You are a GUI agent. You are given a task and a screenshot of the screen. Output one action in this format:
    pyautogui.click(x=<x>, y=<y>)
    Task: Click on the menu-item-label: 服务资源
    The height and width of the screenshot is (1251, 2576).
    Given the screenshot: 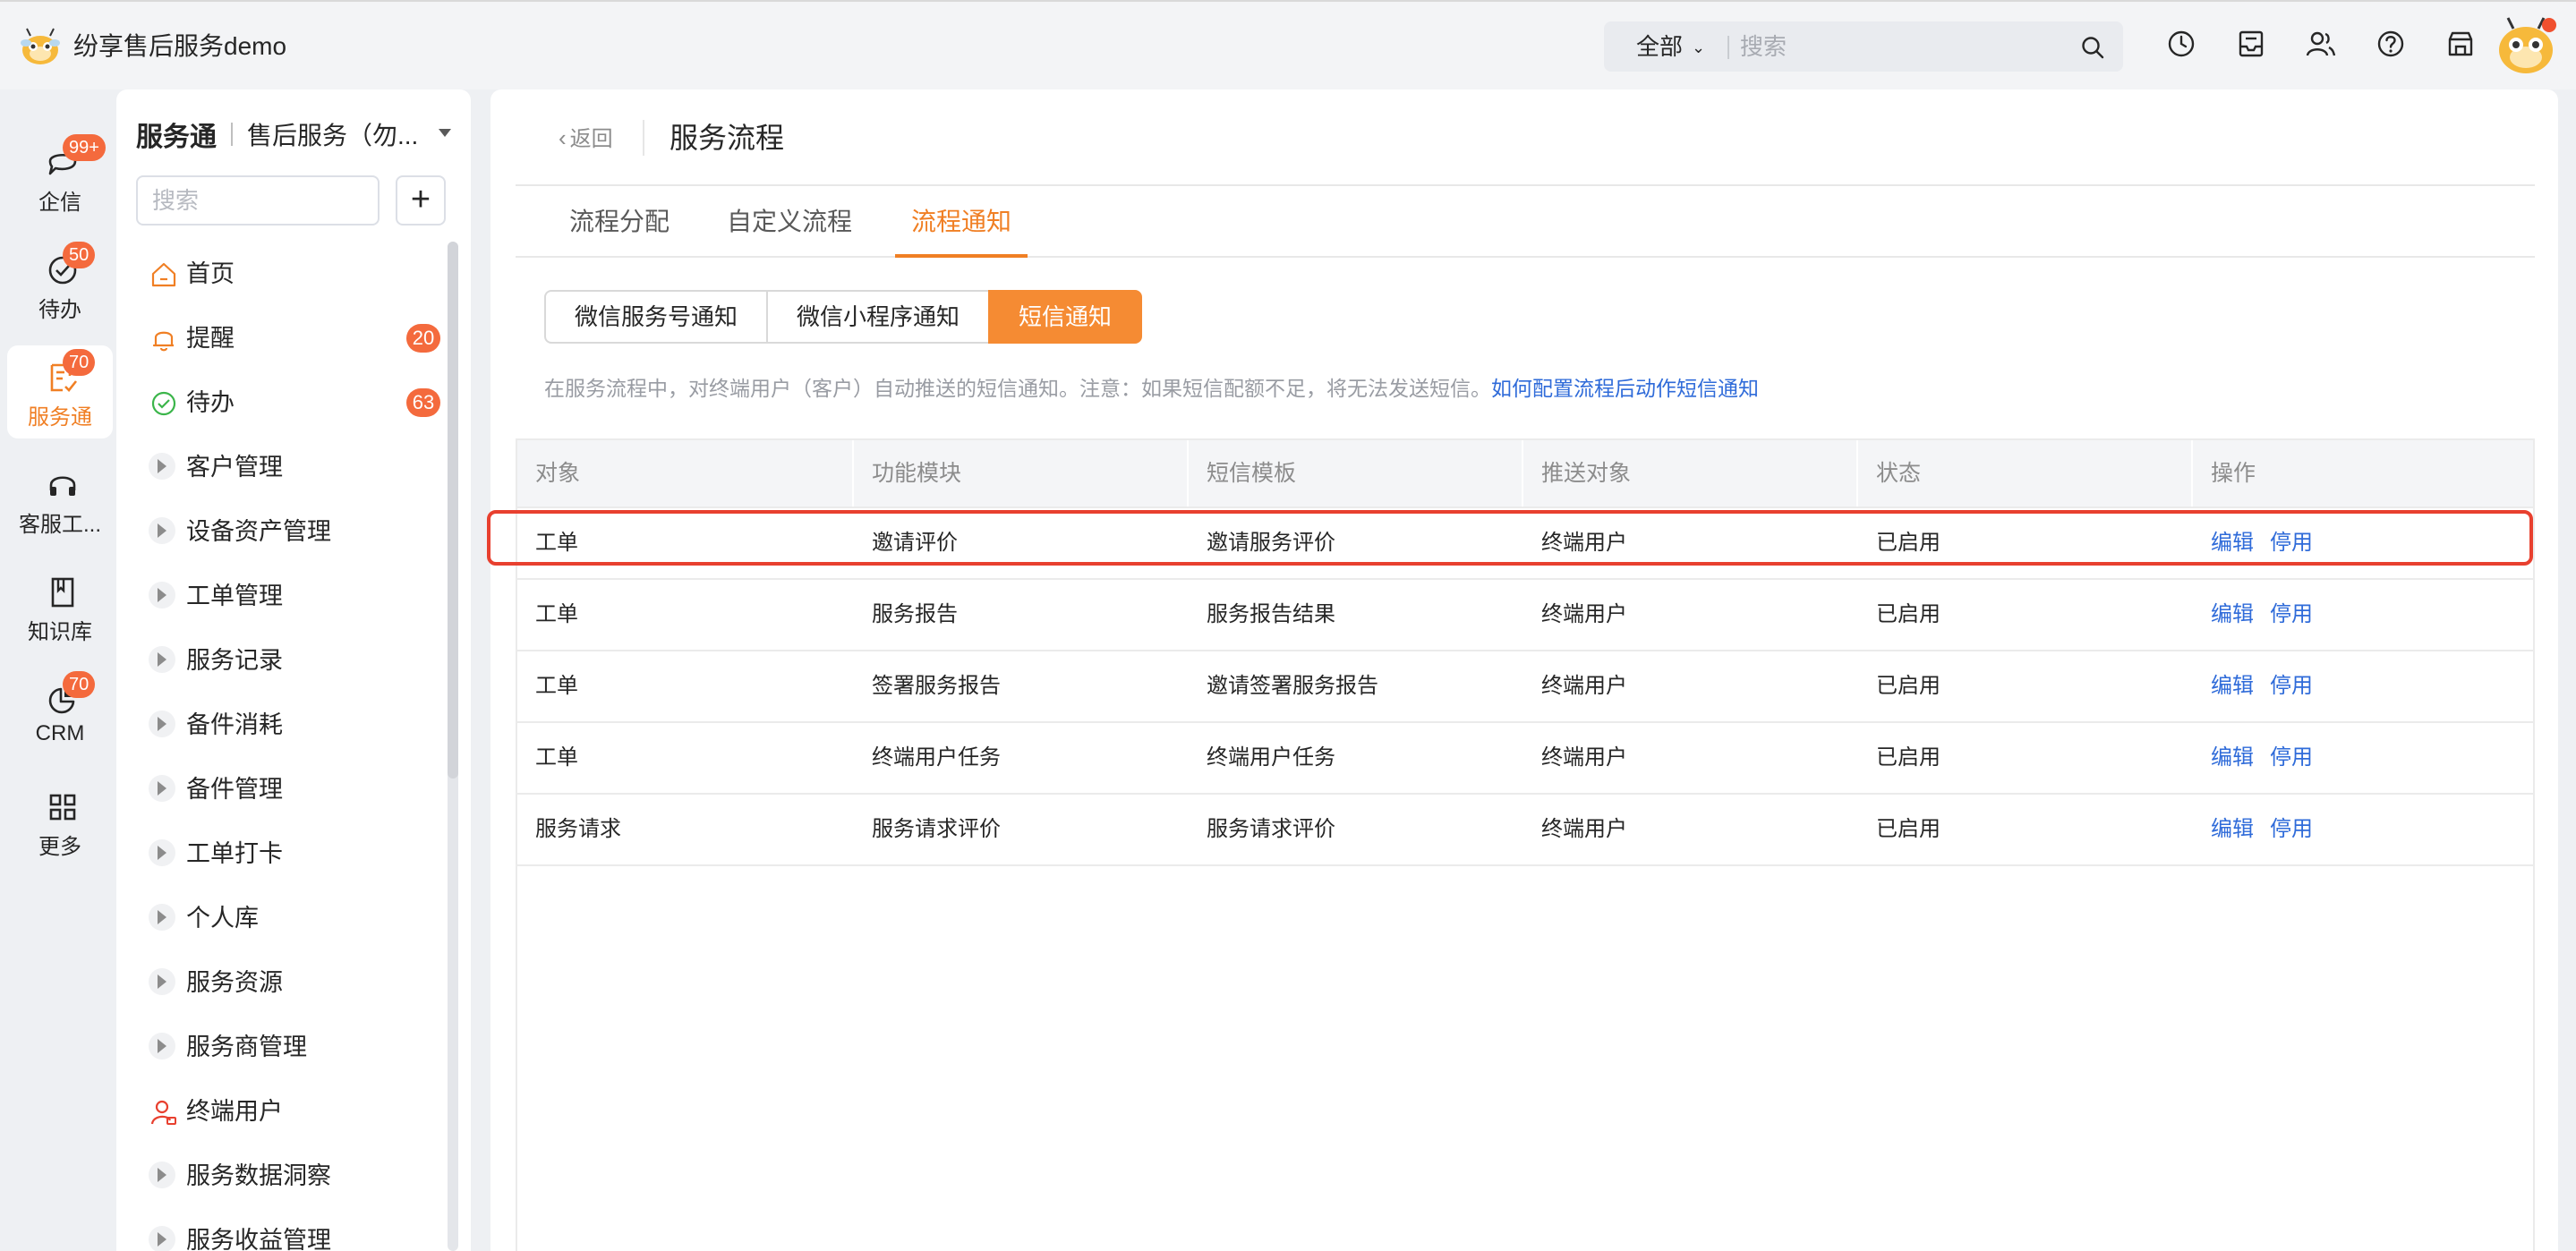 What is the action you would take?
    pyautogui.click(x=234, y=982)
    